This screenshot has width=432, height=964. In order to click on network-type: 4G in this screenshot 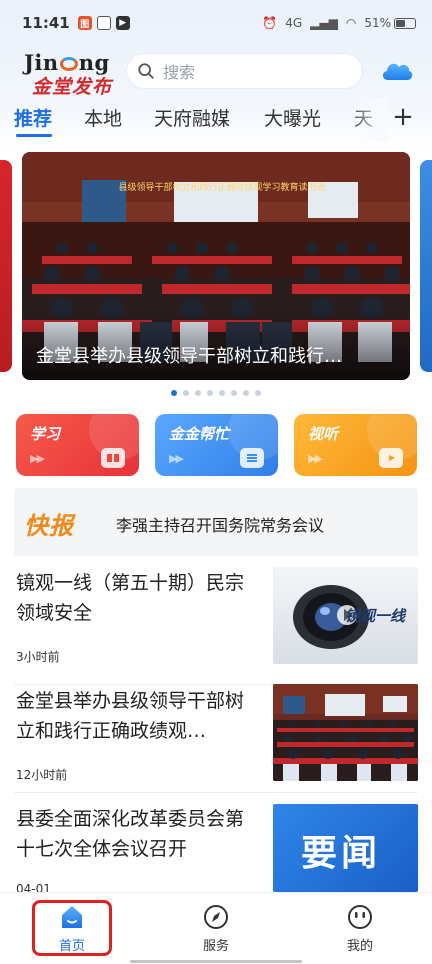, I will do `click(294, 23)`.